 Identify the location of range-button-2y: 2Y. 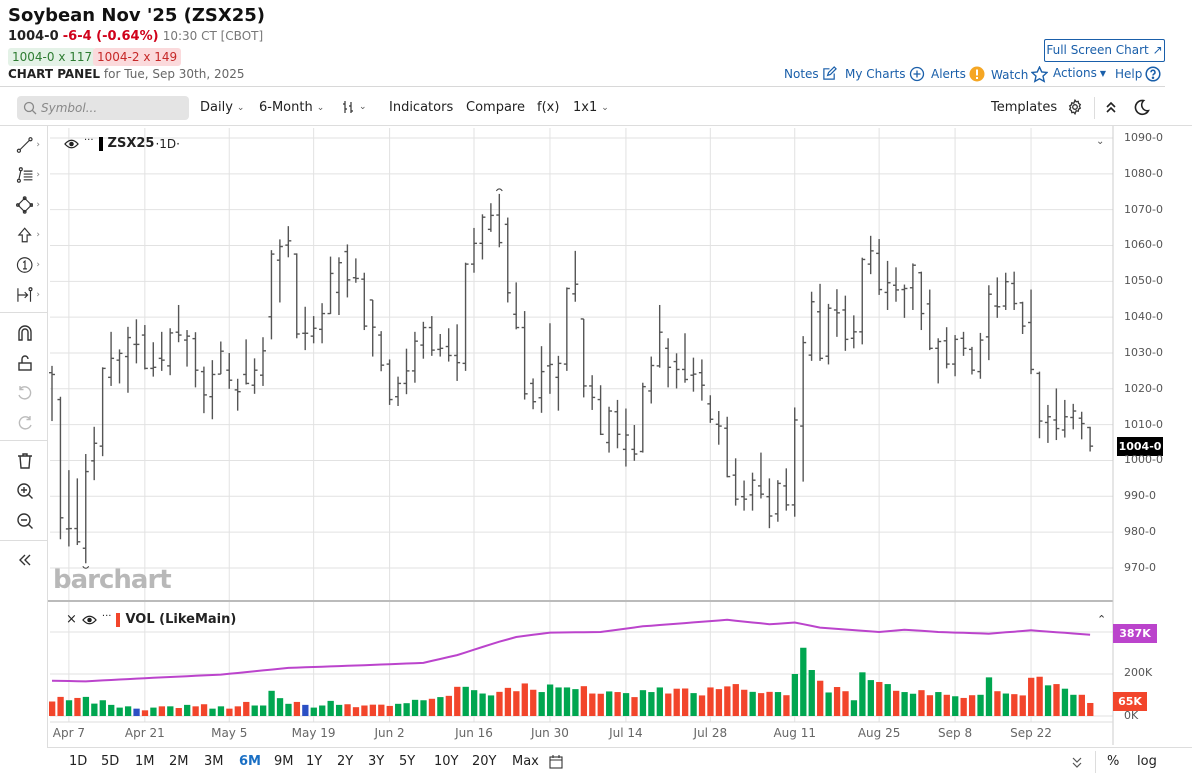
(345, 761).